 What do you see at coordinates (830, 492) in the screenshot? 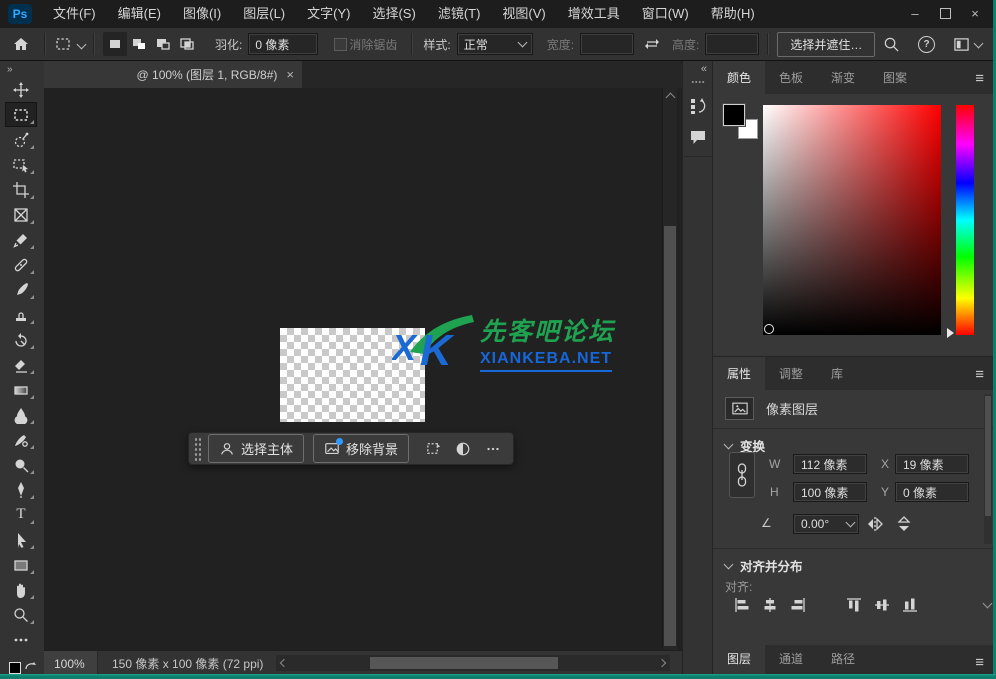
I see `height-value-field: 100 像素` at bounding box center [830, 492].